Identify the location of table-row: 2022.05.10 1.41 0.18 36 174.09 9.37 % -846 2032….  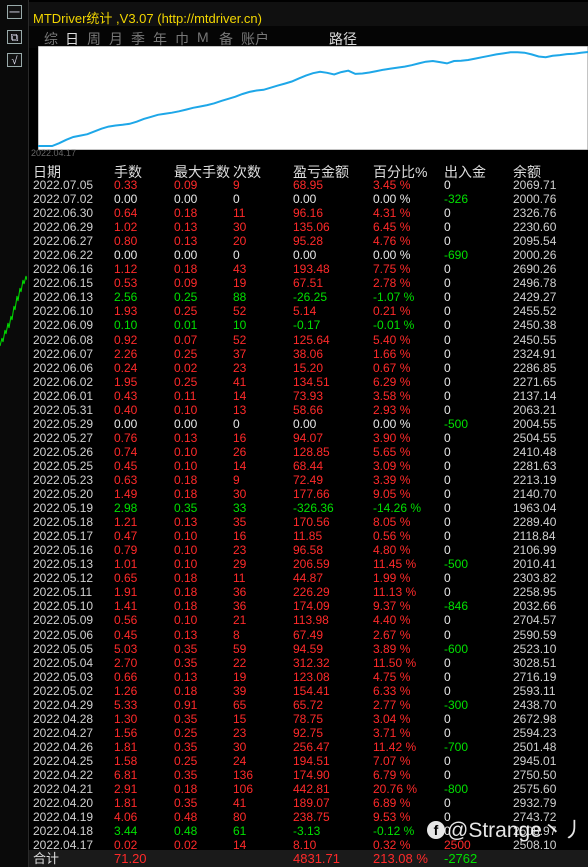
(308, 606).